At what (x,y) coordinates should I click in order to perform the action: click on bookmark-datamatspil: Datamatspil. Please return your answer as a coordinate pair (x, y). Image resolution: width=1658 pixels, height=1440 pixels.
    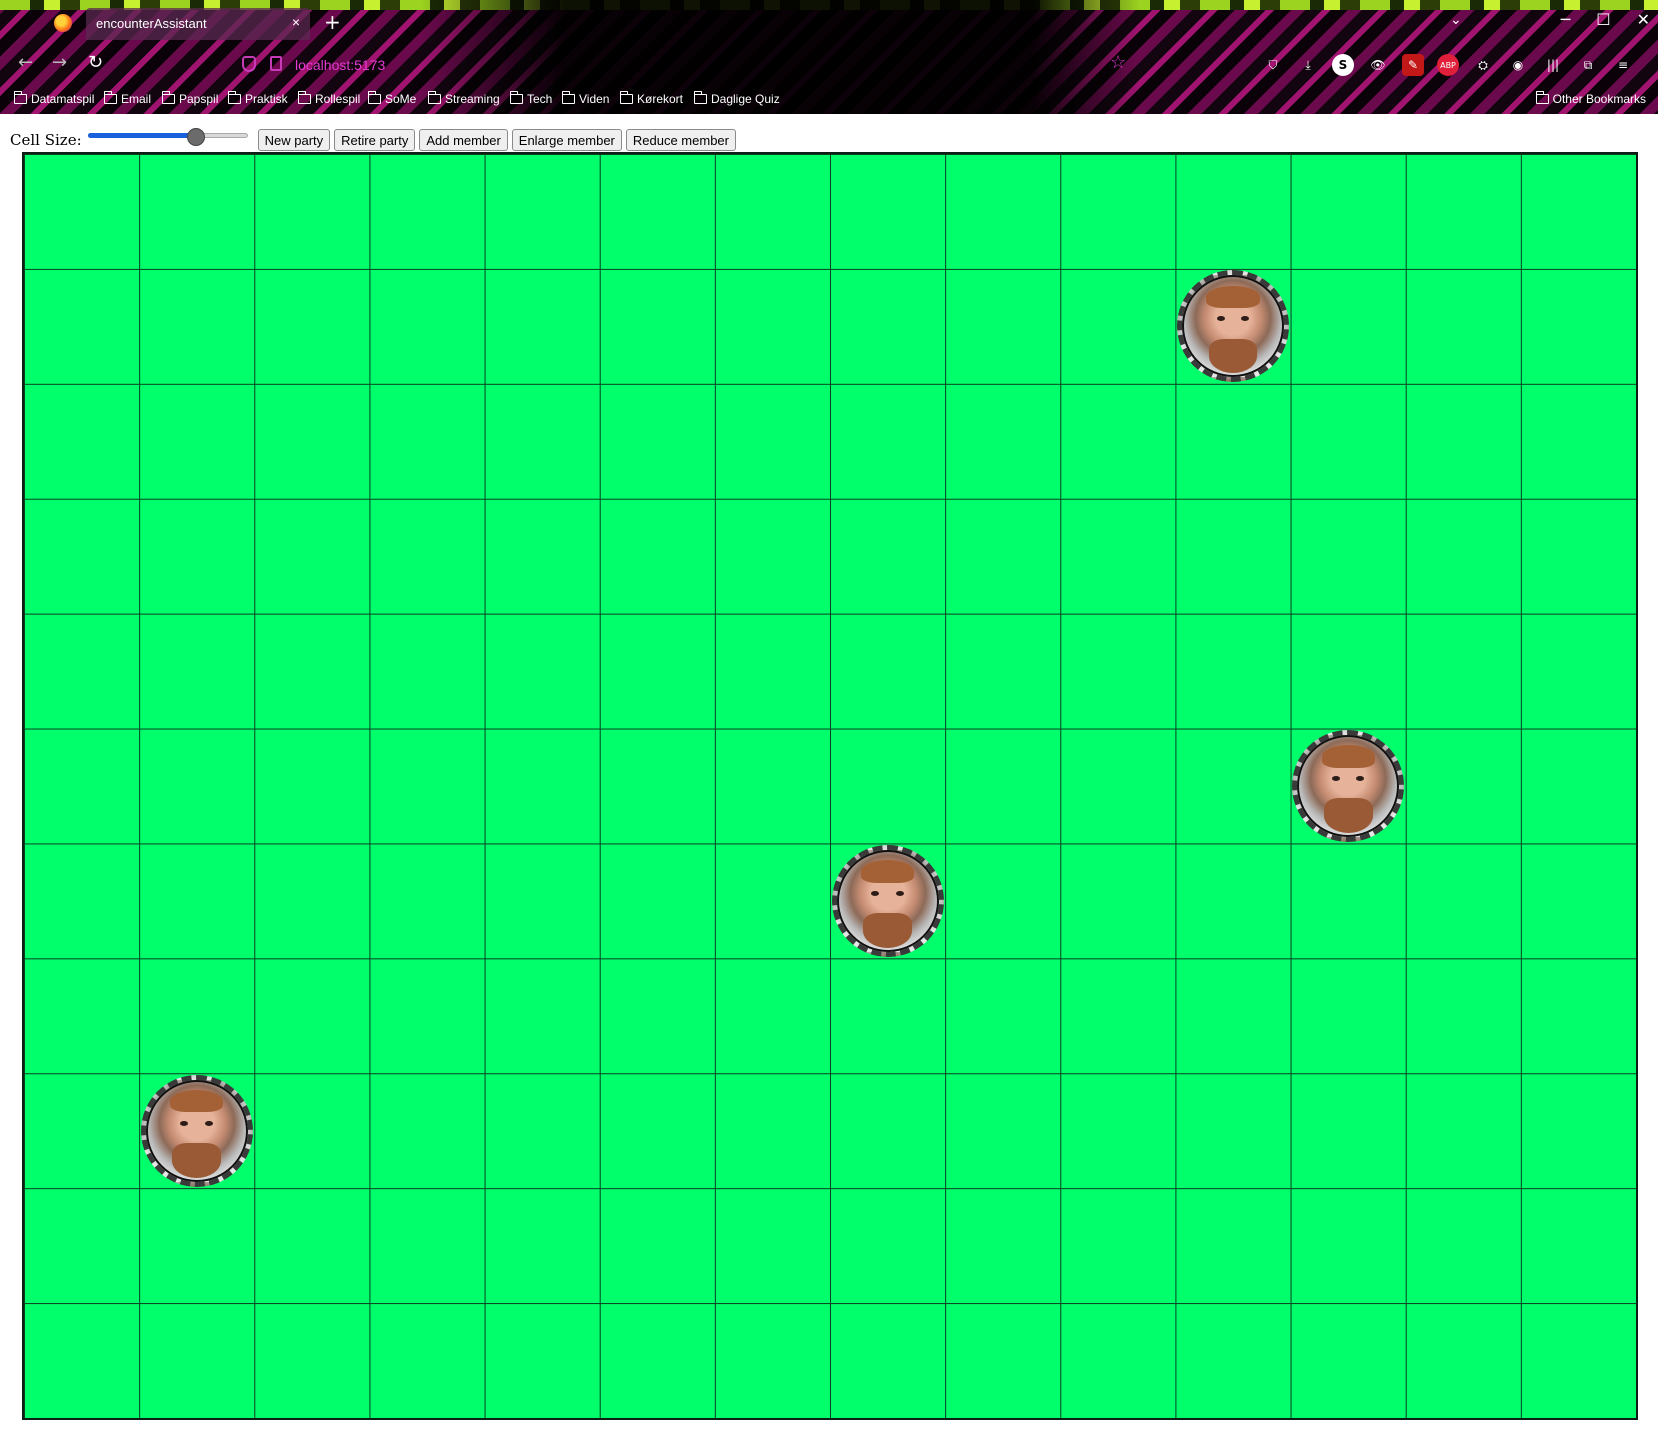
    Looking at the image, I should click on (54, 98).